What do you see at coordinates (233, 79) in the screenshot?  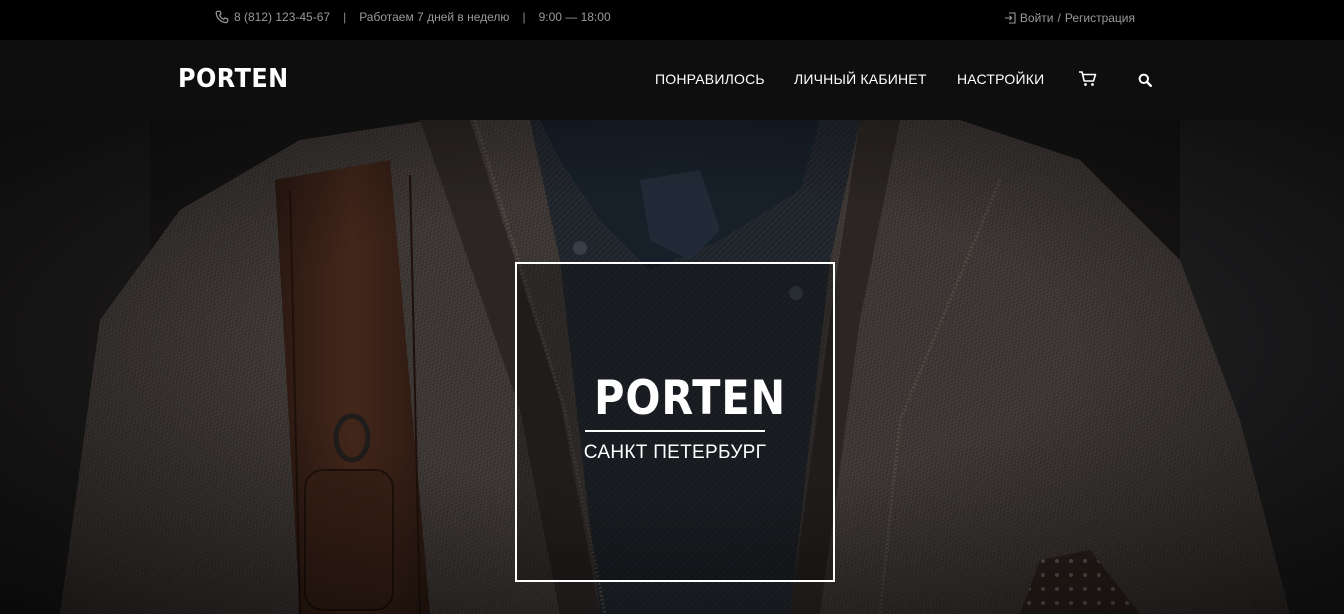 I see `site-logo: PORTEN` at bounding box center [233, 79].